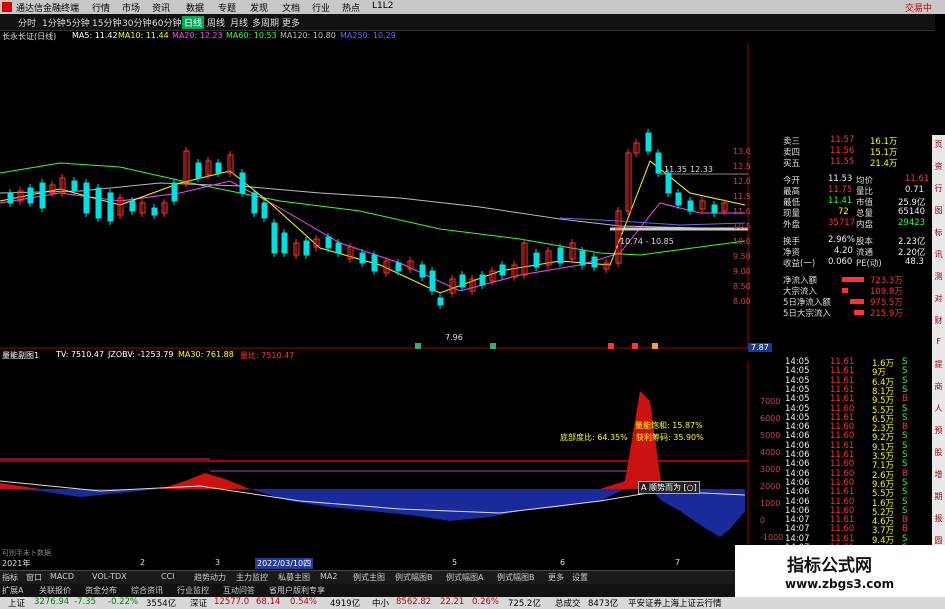 The width and height of the screenshot is (945, 609). What do you see at coordinates (741, 166) in the screenshot?
I see `price-axis-label: 12.50` at bounding box center [741, 166].